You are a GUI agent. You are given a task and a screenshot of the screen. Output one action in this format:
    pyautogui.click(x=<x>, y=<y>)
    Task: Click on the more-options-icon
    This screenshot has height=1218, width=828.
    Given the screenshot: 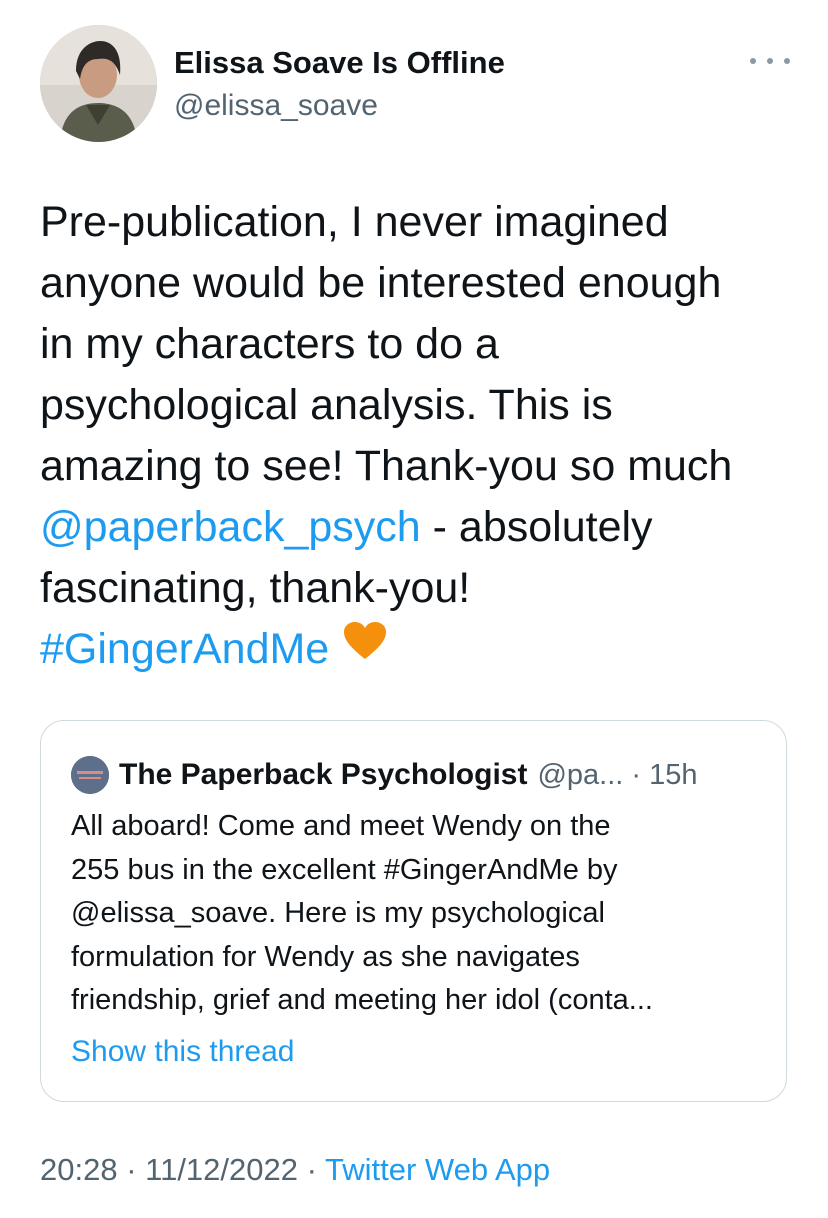 What is the action you would take?
    pyautogui.click(x=770, y=61)
    